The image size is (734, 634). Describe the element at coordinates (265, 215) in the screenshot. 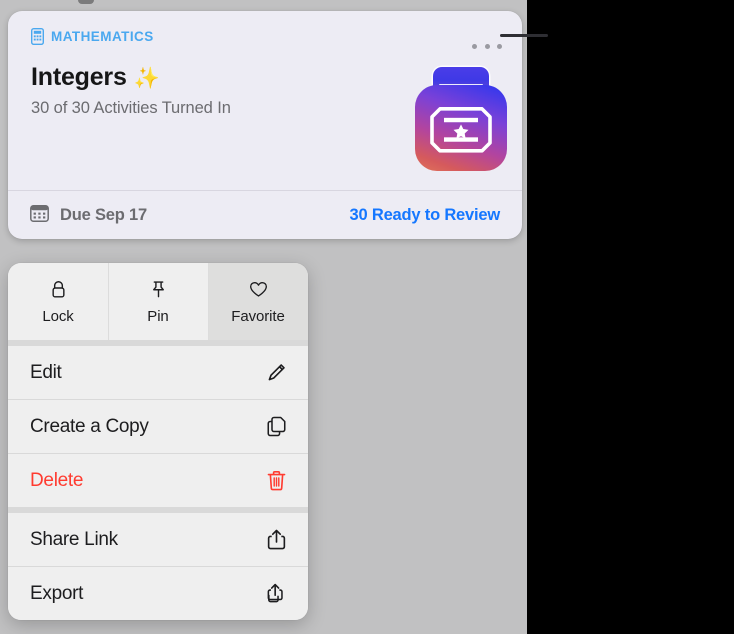

I see `assignment-card-footer: Due Sep 17 30 Ready to Review` at that location.